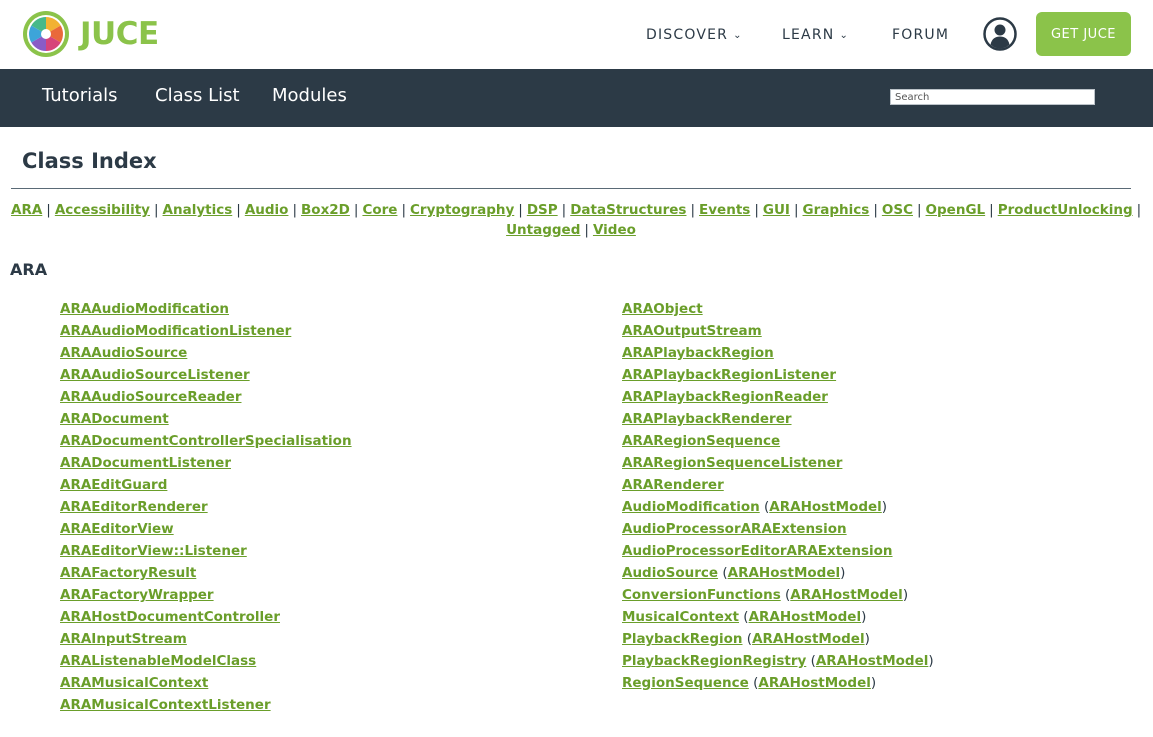 The image size is (1153, 737). I want to click on class-link: ARAInputStream, so click(123, 639).